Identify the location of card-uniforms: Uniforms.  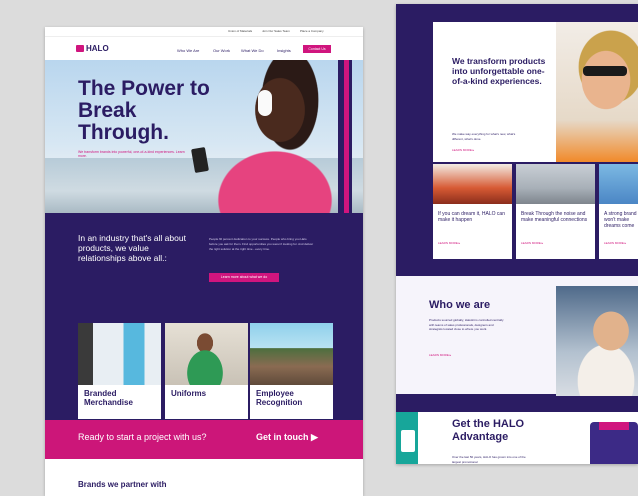
(206, 371).